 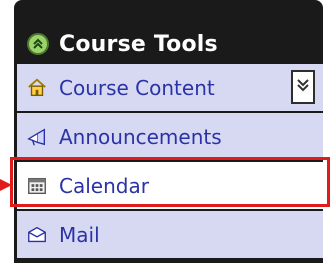 What do you see at coordinates (138, 44) in the screenshot?
I see `course-tools-title: Course Tools` at bounding box center [138, 44].